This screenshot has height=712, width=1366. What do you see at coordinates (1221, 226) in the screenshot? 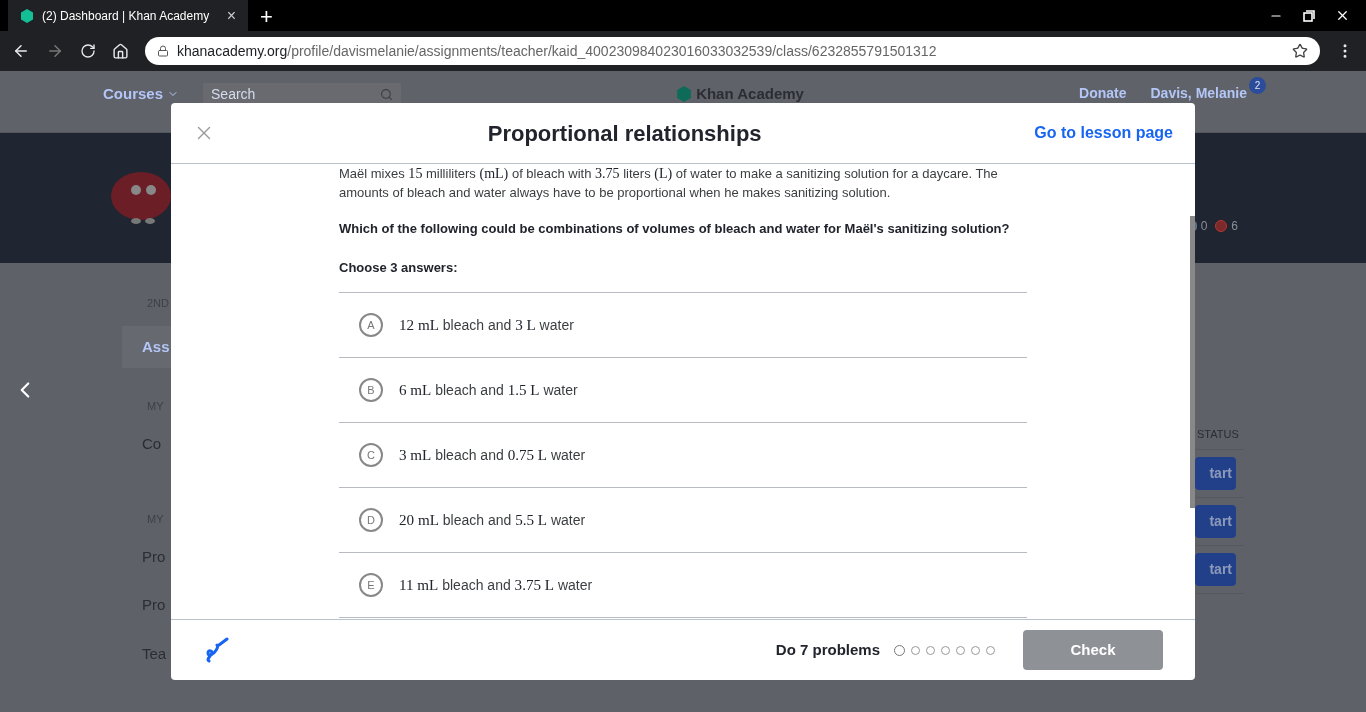
I see `heart-badge-icon` at bounding box center [1221, 226].